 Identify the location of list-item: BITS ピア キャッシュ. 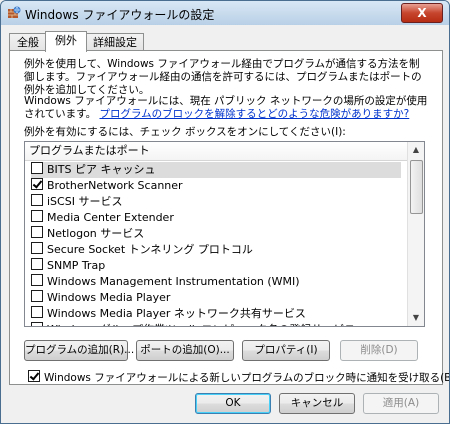
(216, 170).